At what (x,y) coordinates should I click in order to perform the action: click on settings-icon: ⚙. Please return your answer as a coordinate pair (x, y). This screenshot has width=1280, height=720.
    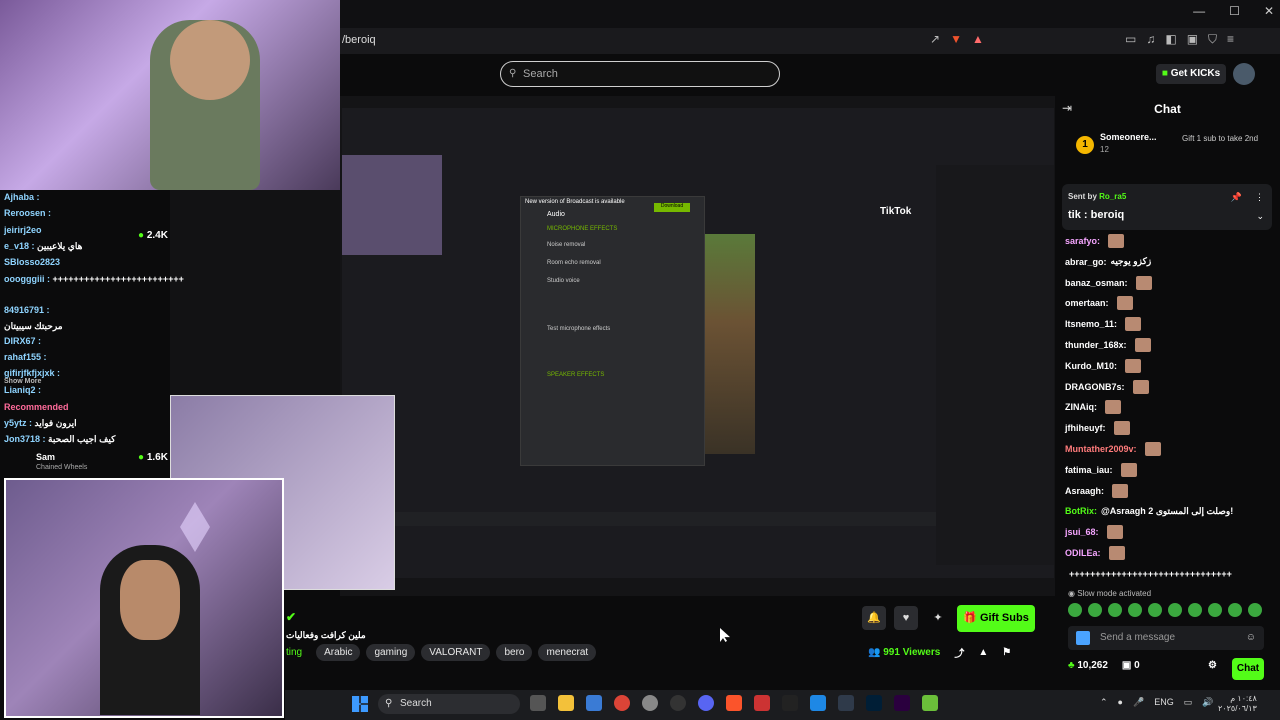
    Looking at the image, I should click on (1212, 665).